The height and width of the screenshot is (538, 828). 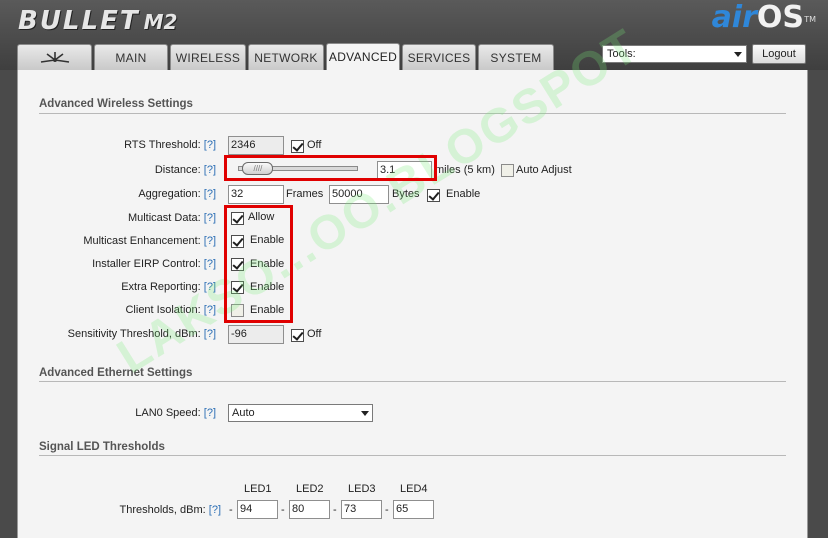 What do you see at coordinates (779, 54) in the screenshot?
I see `logout-button: Logout` at bounding box center [779, 54].